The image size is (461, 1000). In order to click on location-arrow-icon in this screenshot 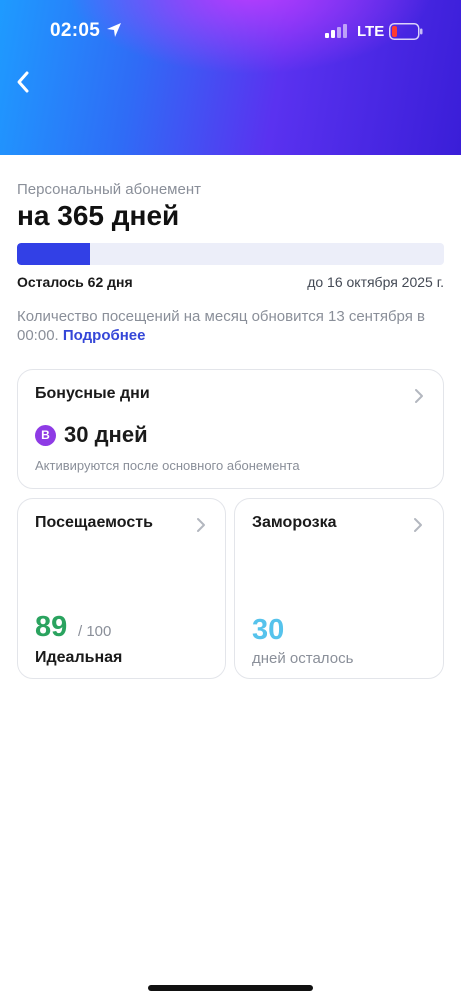, I will do `click(114, 30)`.